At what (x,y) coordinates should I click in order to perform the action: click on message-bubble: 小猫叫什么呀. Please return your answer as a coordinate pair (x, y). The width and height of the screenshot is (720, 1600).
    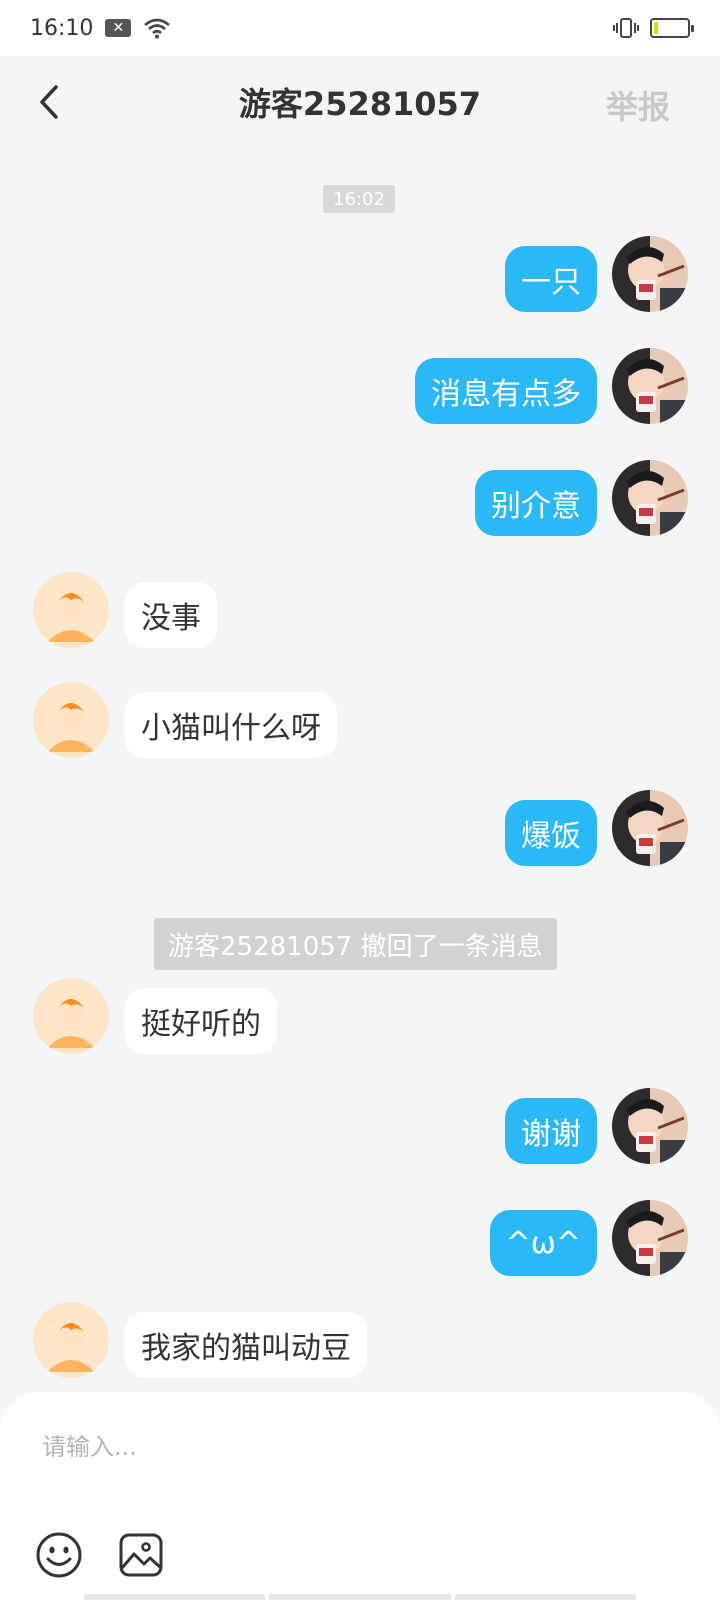
    Looking at the image, I should click on (231, 725).